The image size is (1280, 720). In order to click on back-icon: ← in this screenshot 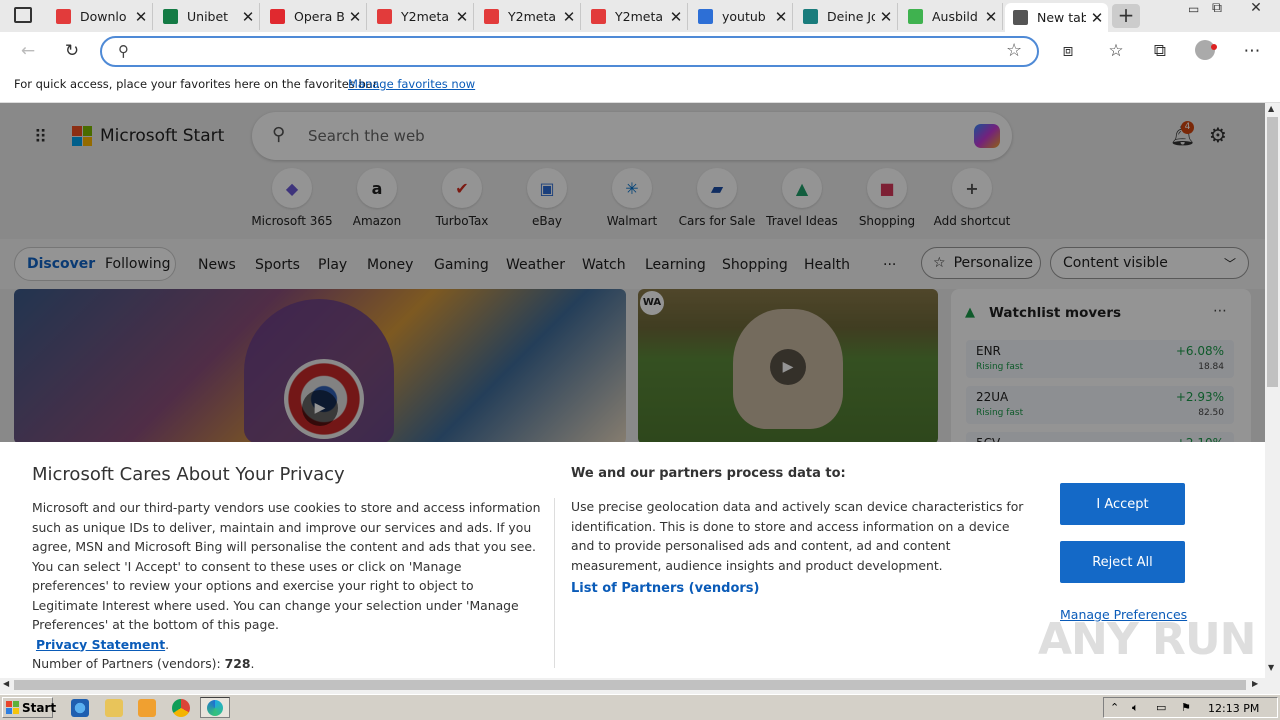, I will do `click(28, 51)`.